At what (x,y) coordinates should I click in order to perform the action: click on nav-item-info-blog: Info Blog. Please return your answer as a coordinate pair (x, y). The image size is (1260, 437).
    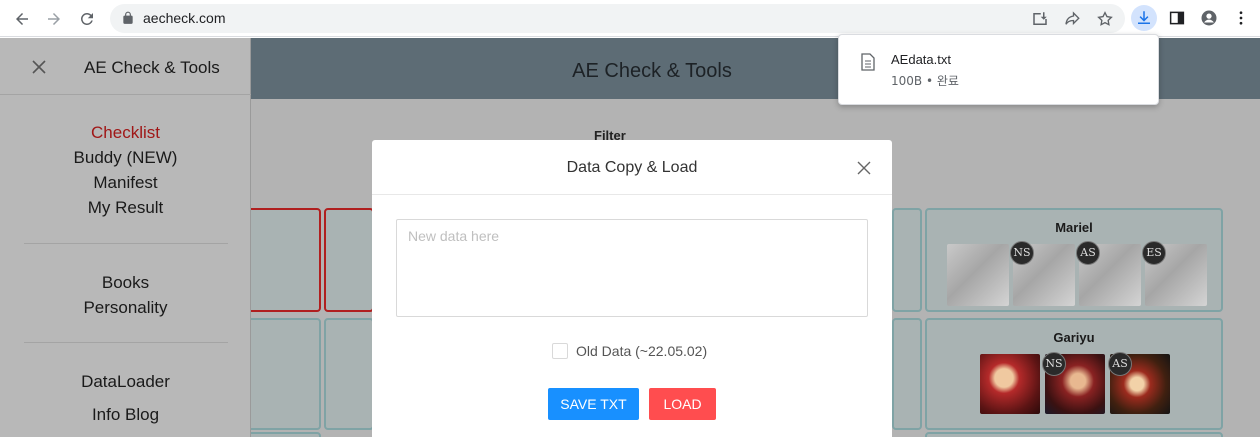
    Looking at the image, I should click on (125, 414).